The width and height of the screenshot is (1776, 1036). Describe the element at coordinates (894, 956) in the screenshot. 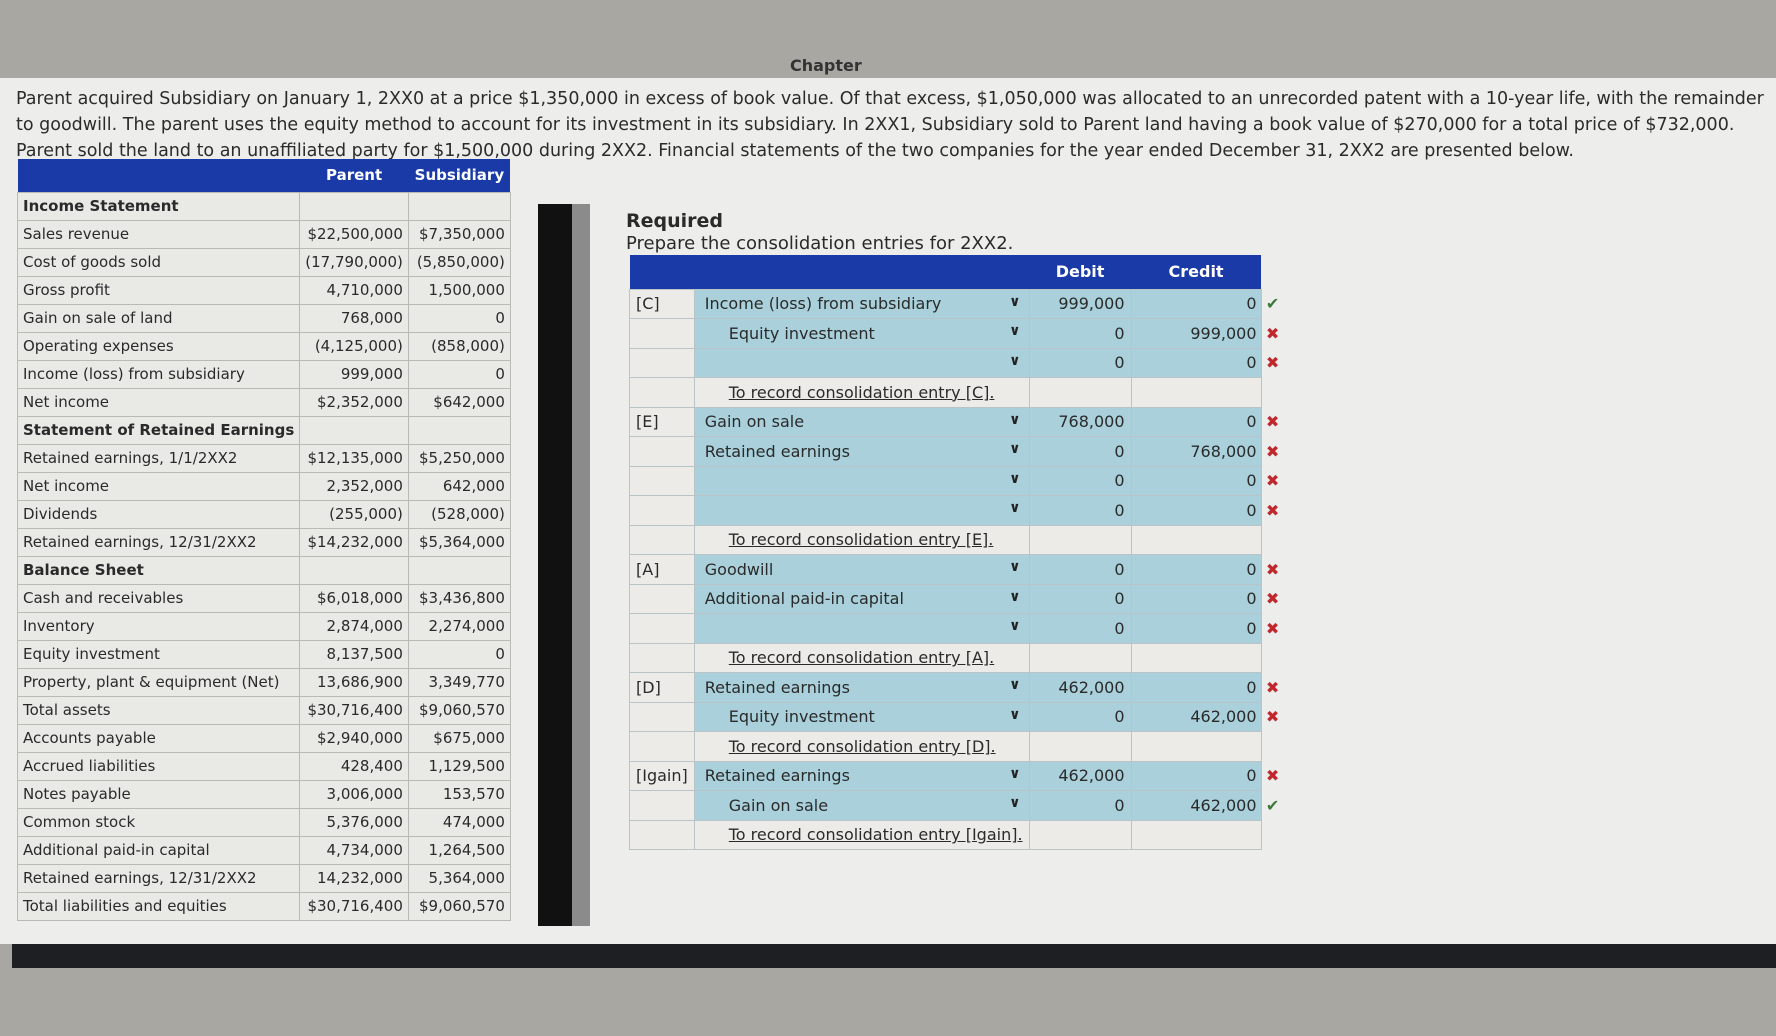

I see `screen-bezel` at that location.